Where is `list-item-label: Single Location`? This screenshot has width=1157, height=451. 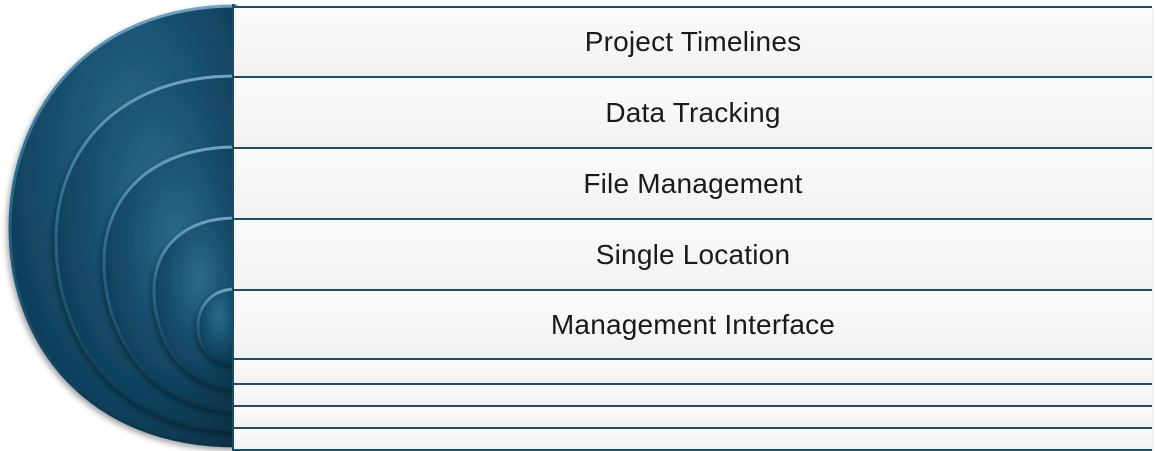 list-item-label: Single Location is located at coordinates (693, 254).